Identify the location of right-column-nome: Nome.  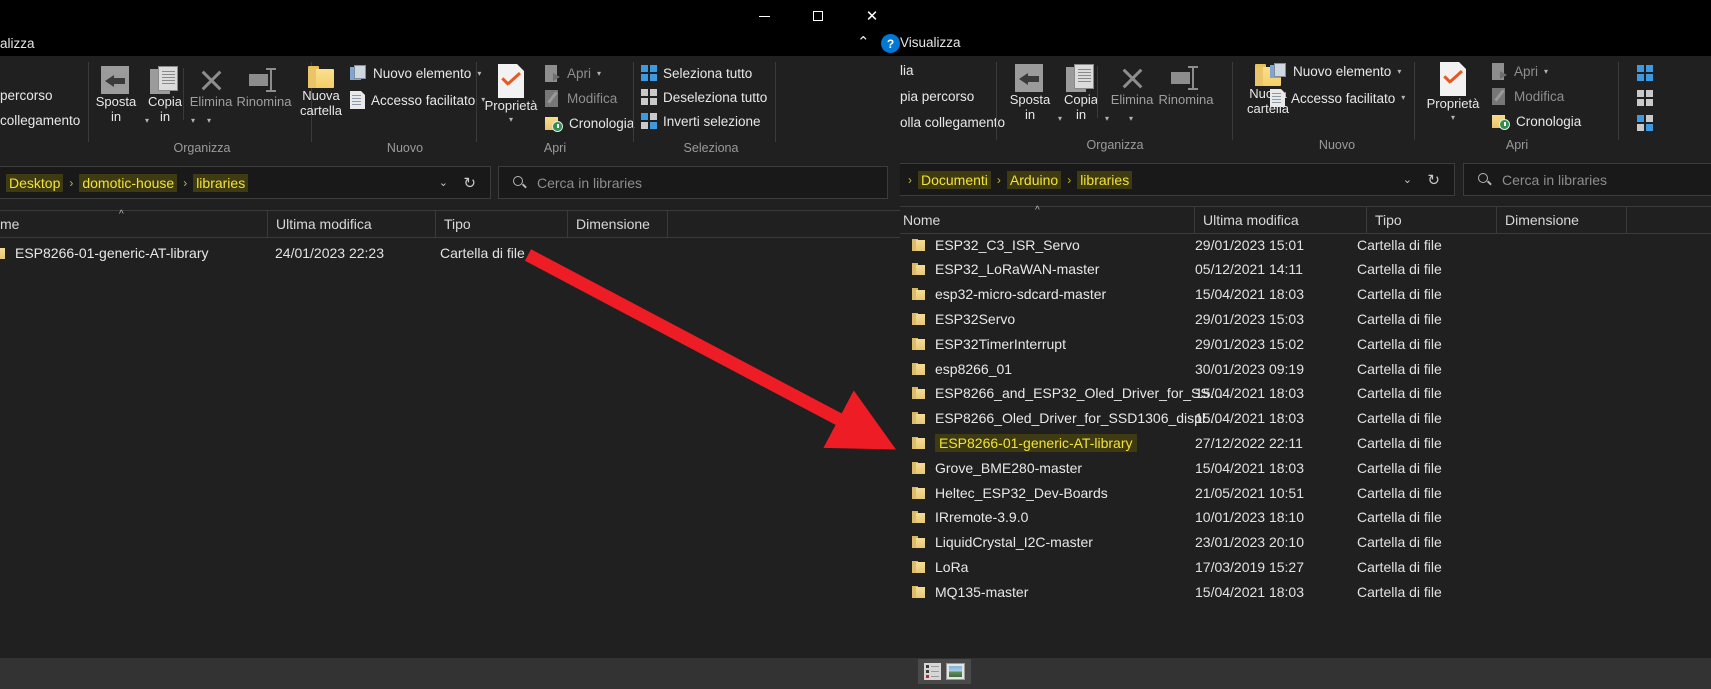
(1045, 220).